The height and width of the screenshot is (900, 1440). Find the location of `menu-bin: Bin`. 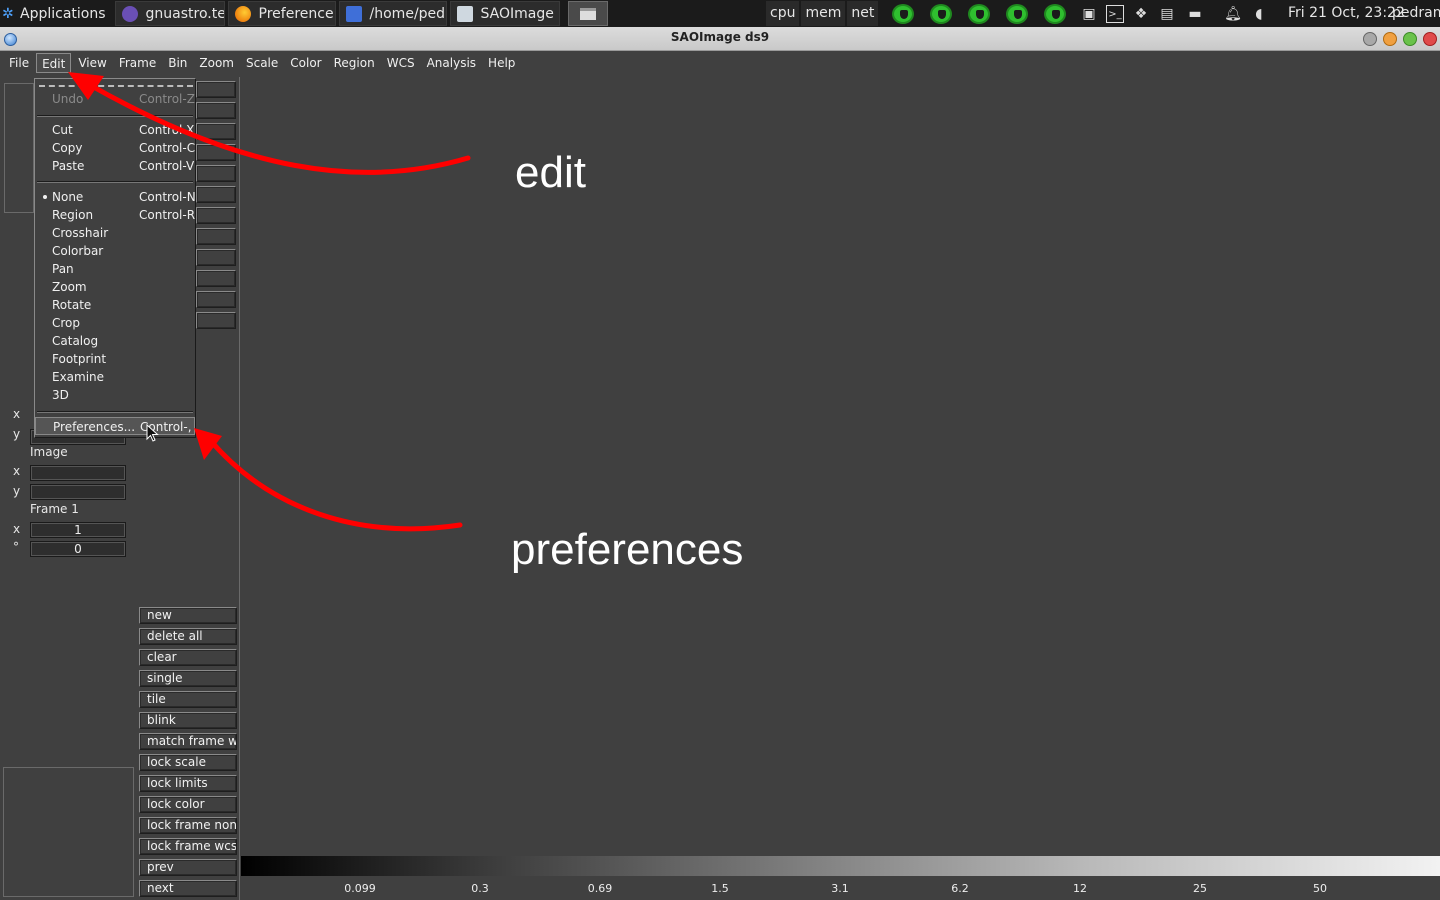

menu-bin: Bin is located at coordinates (177, 63).